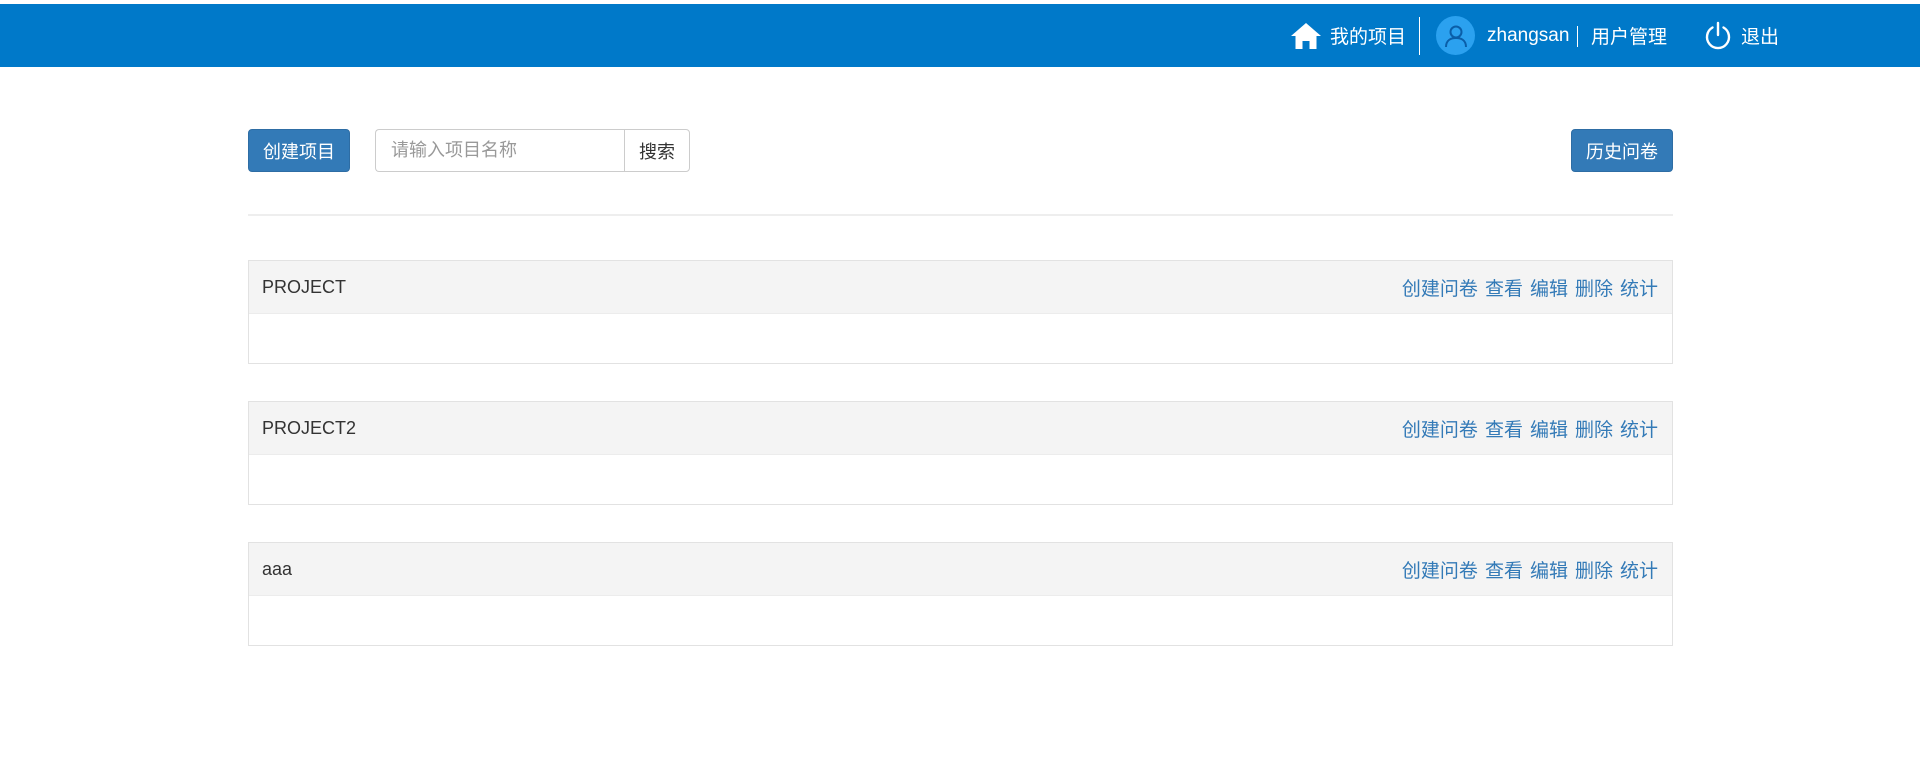  I want to click on project-name: PROJECT2, so click(309, 427).